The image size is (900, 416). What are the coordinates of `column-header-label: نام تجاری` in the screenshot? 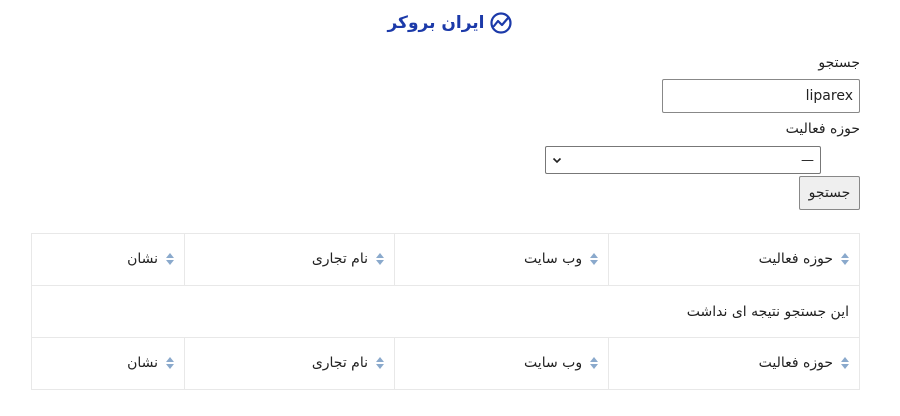 It's located at (340, 258).